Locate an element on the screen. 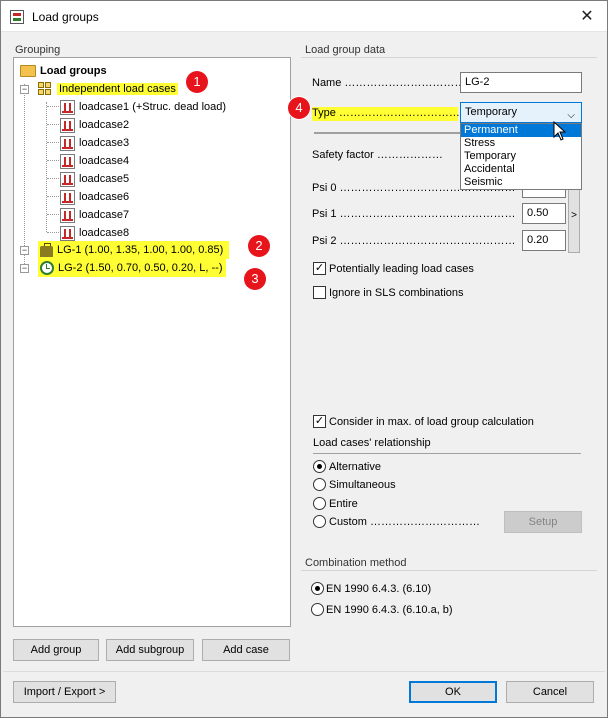  annotation-badge-4: 4 is located at coordinates (299, 108).